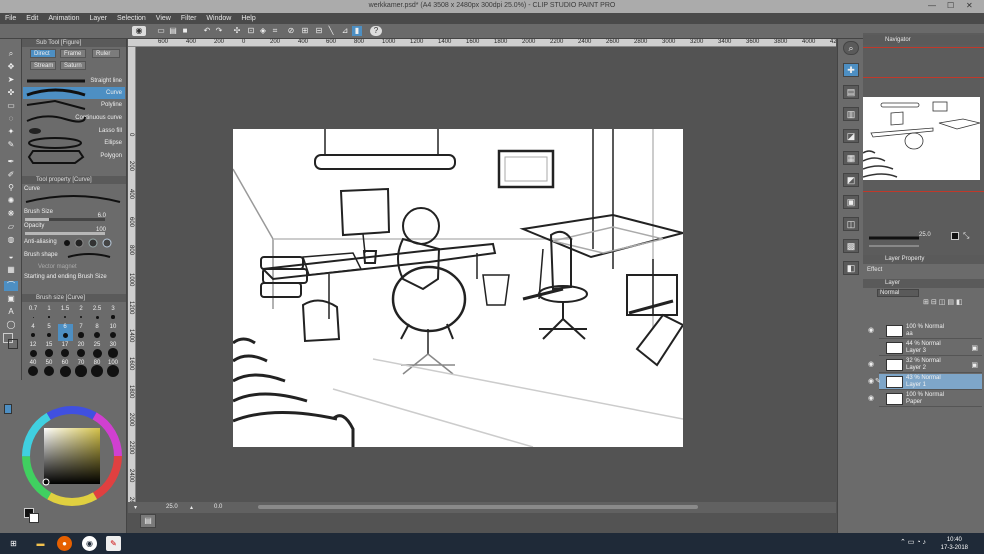 The width and height of the screenshot is (984, 554). What do you see at coordinates (33, 314) in the screenshot?
I see `brush-size-option: 0.7` at bounding box center [33, 314].